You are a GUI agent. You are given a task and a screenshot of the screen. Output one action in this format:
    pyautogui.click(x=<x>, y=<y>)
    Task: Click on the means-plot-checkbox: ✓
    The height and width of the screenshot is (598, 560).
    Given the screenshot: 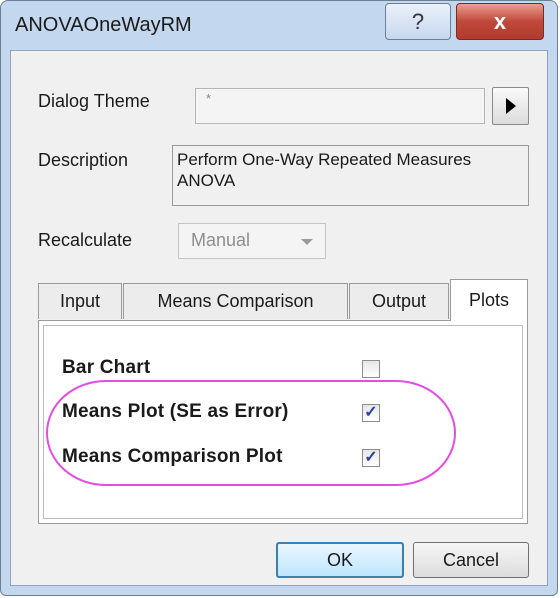 What is the action you would take?
    pyautogui.click(x=371, y=413)
    